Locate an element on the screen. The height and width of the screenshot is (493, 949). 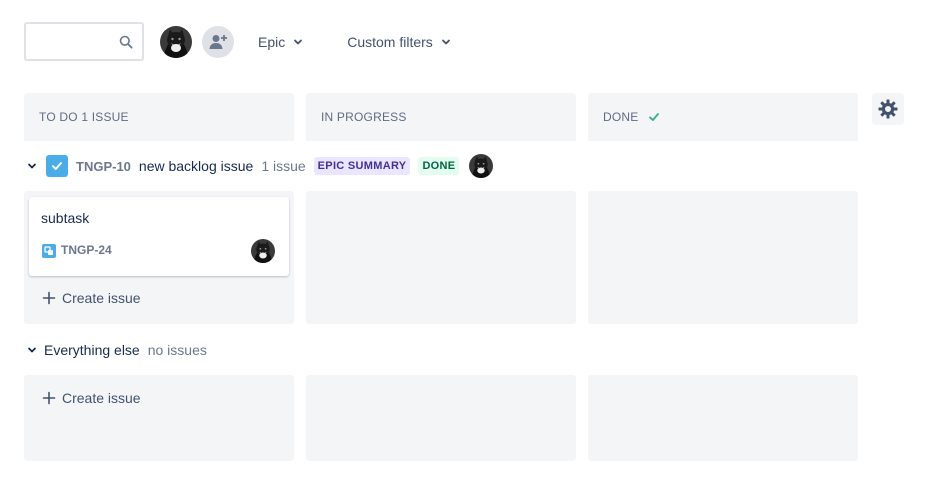
done-check-icon is located at coordinates (654, 117).